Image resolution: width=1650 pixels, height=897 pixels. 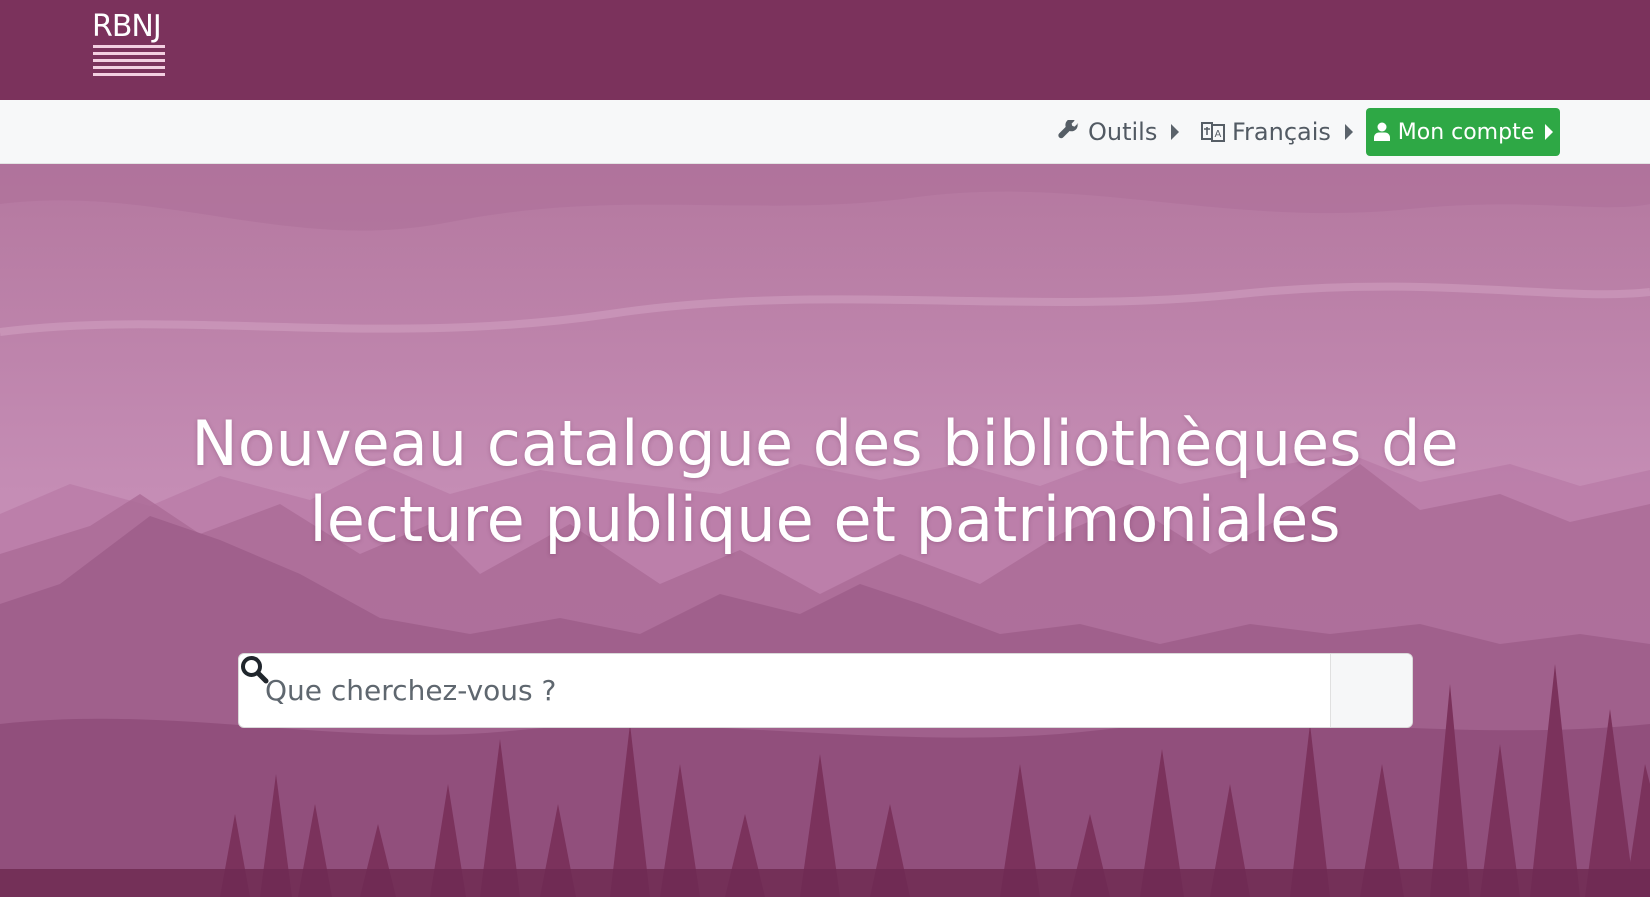 I want to click on tools-menu: Outils, so click(x=1119, y=132).